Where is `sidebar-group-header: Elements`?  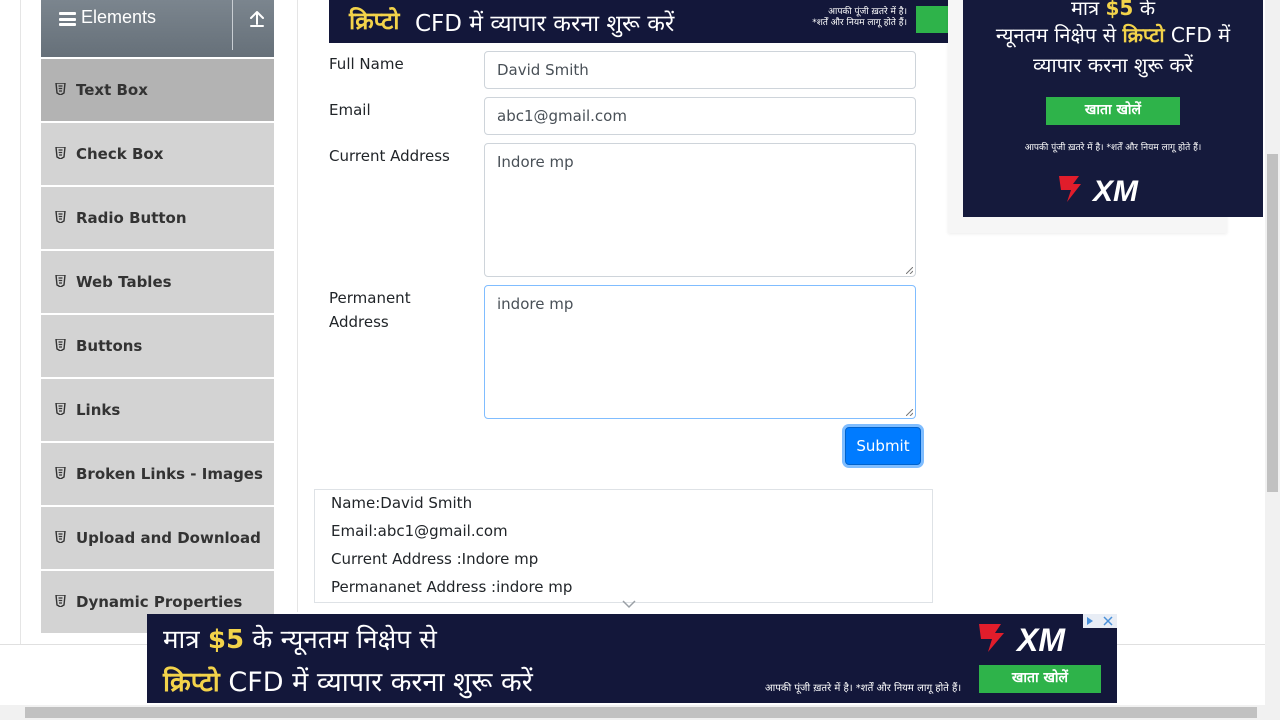
sidebar-group-header: Elements is located at coordinates (157, 28).